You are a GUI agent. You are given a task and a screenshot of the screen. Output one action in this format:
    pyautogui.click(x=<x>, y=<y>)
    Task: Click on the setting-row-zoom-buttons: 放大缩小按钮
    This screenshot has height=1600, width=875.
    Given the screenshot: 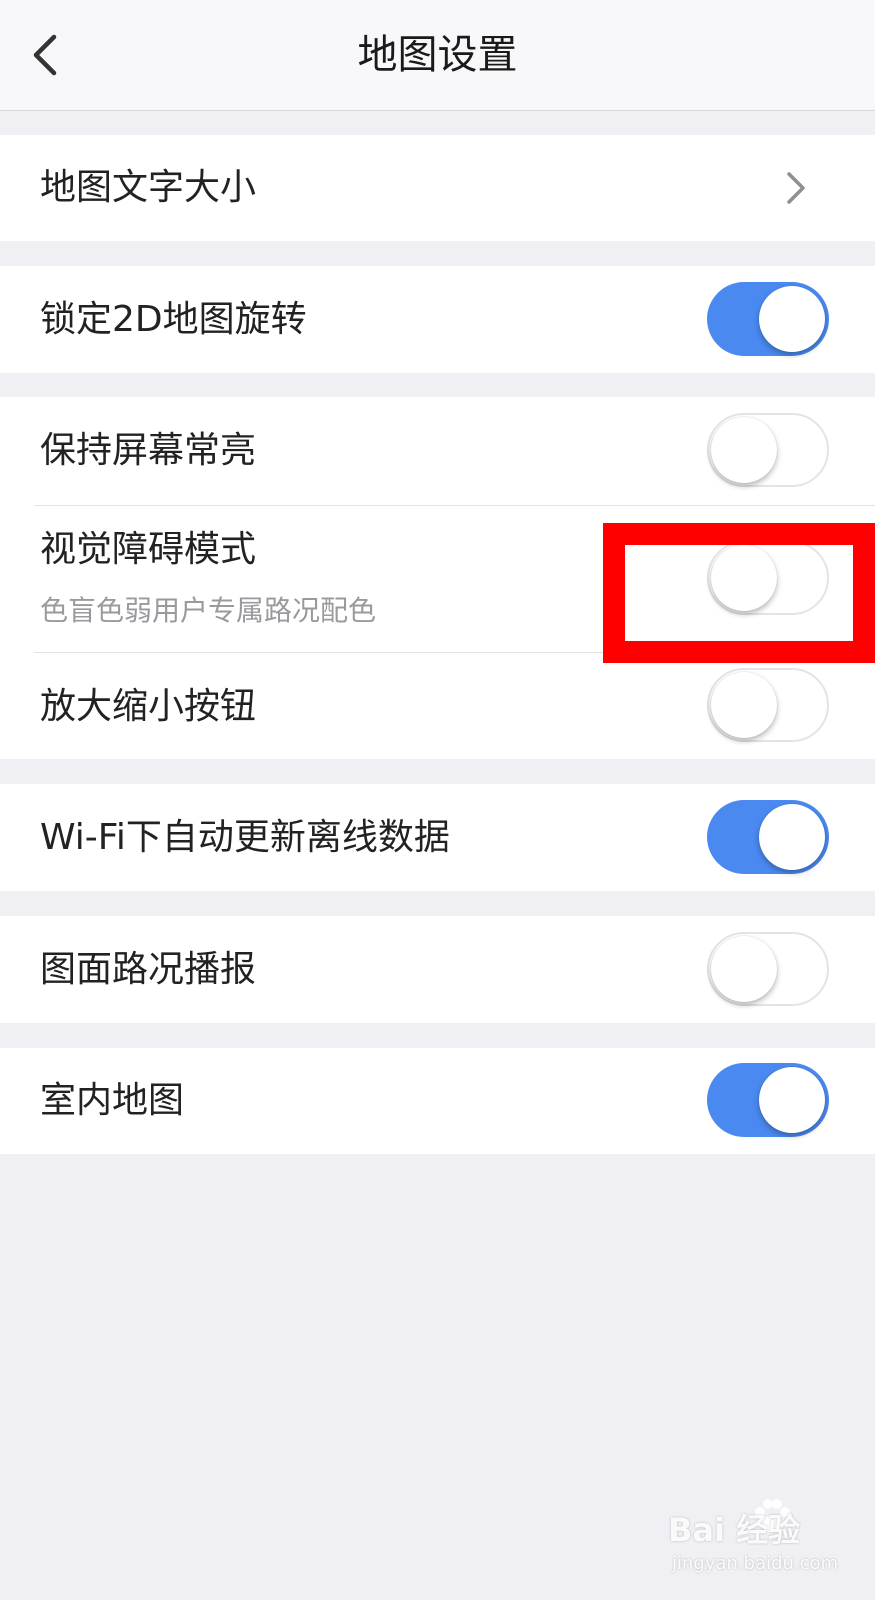 What is the action you would take?
    pyautogui.click(x=437, y=706)
    